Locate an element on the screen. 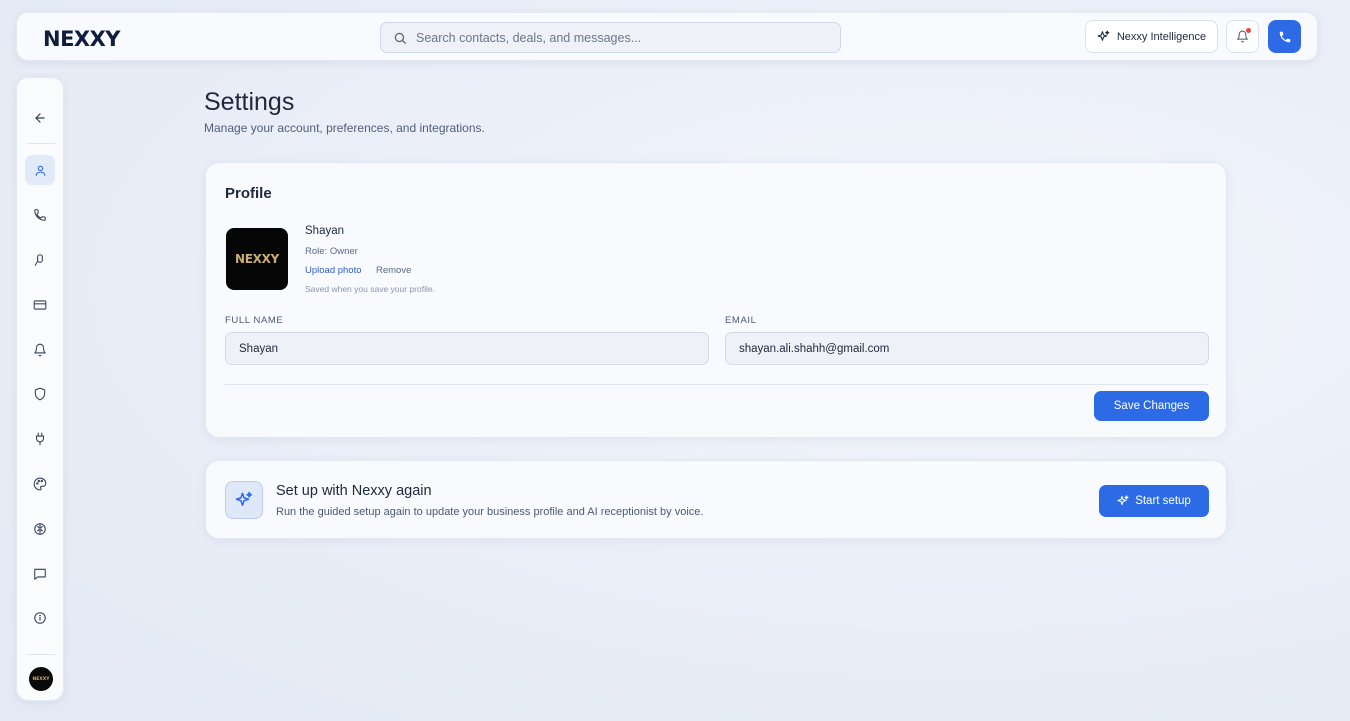 This screenshot has width=1350, height=721. start-setup-label: Start setup is located at coordinates (1163, 501).